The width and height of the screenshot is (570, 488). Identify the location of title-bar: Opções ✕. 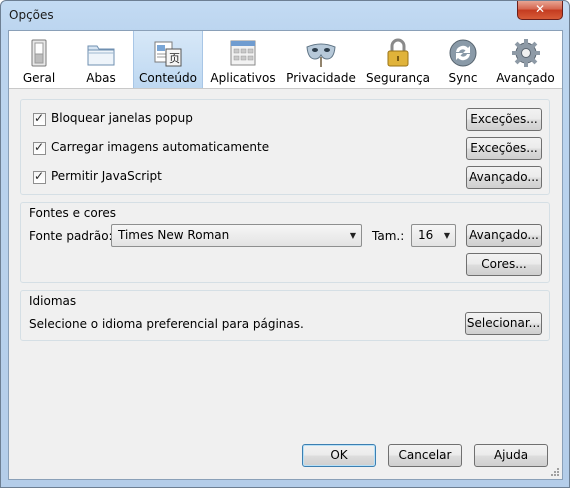
(285, 16).